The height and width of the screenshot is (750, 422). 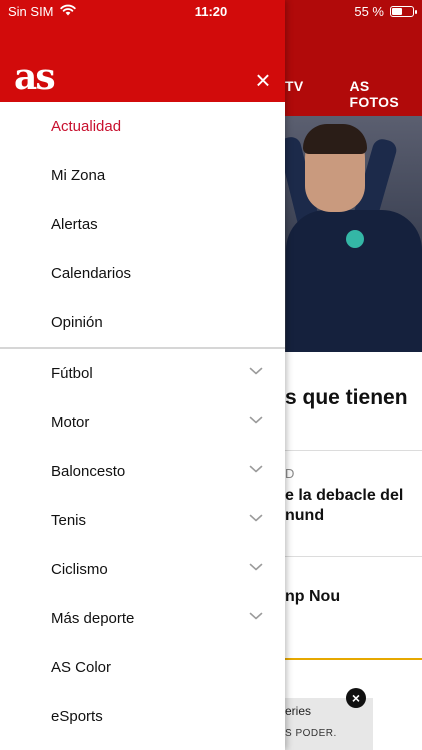 What do you see at coordinates (298, 711) in the screenshot?
I see `ad-brand: eries` at bounding box center [298, 711].